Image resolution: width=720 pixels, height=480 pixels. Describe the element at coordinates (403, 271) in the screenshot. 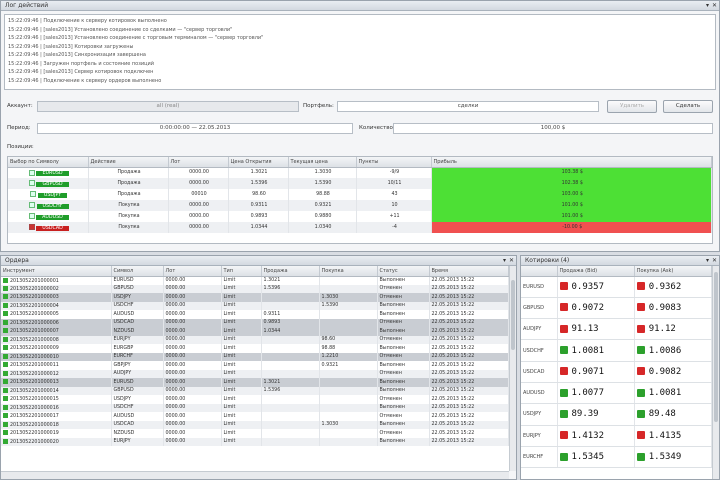

I see `column-header: Статус` at that location.